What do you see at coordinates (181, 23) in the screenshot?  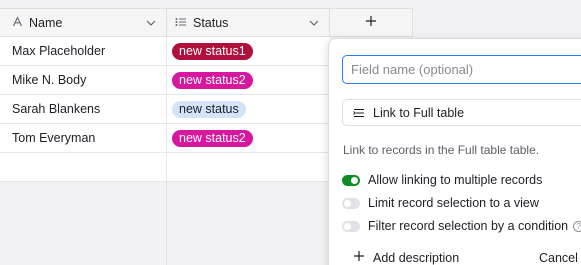 I see `single-select-icon` at bounding box center [181, 23].